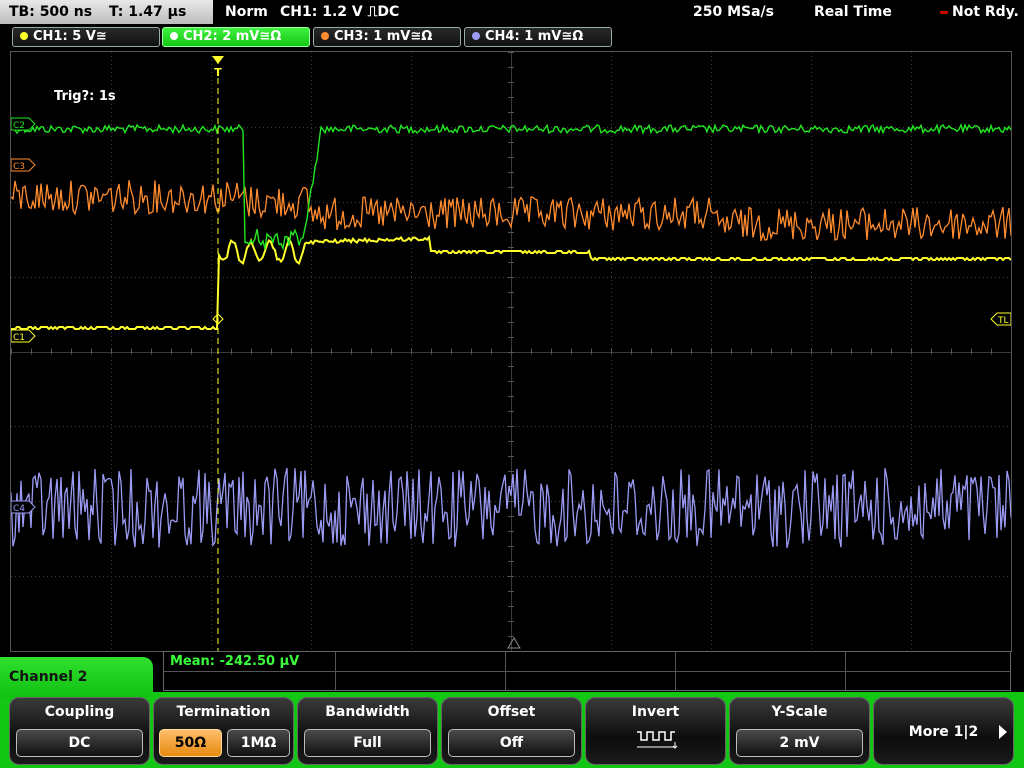 The image size is (1024, 768). Describe the element at coordinates (246, 12) in the screenshot. I see `trigger-mode: Norm` at that location.